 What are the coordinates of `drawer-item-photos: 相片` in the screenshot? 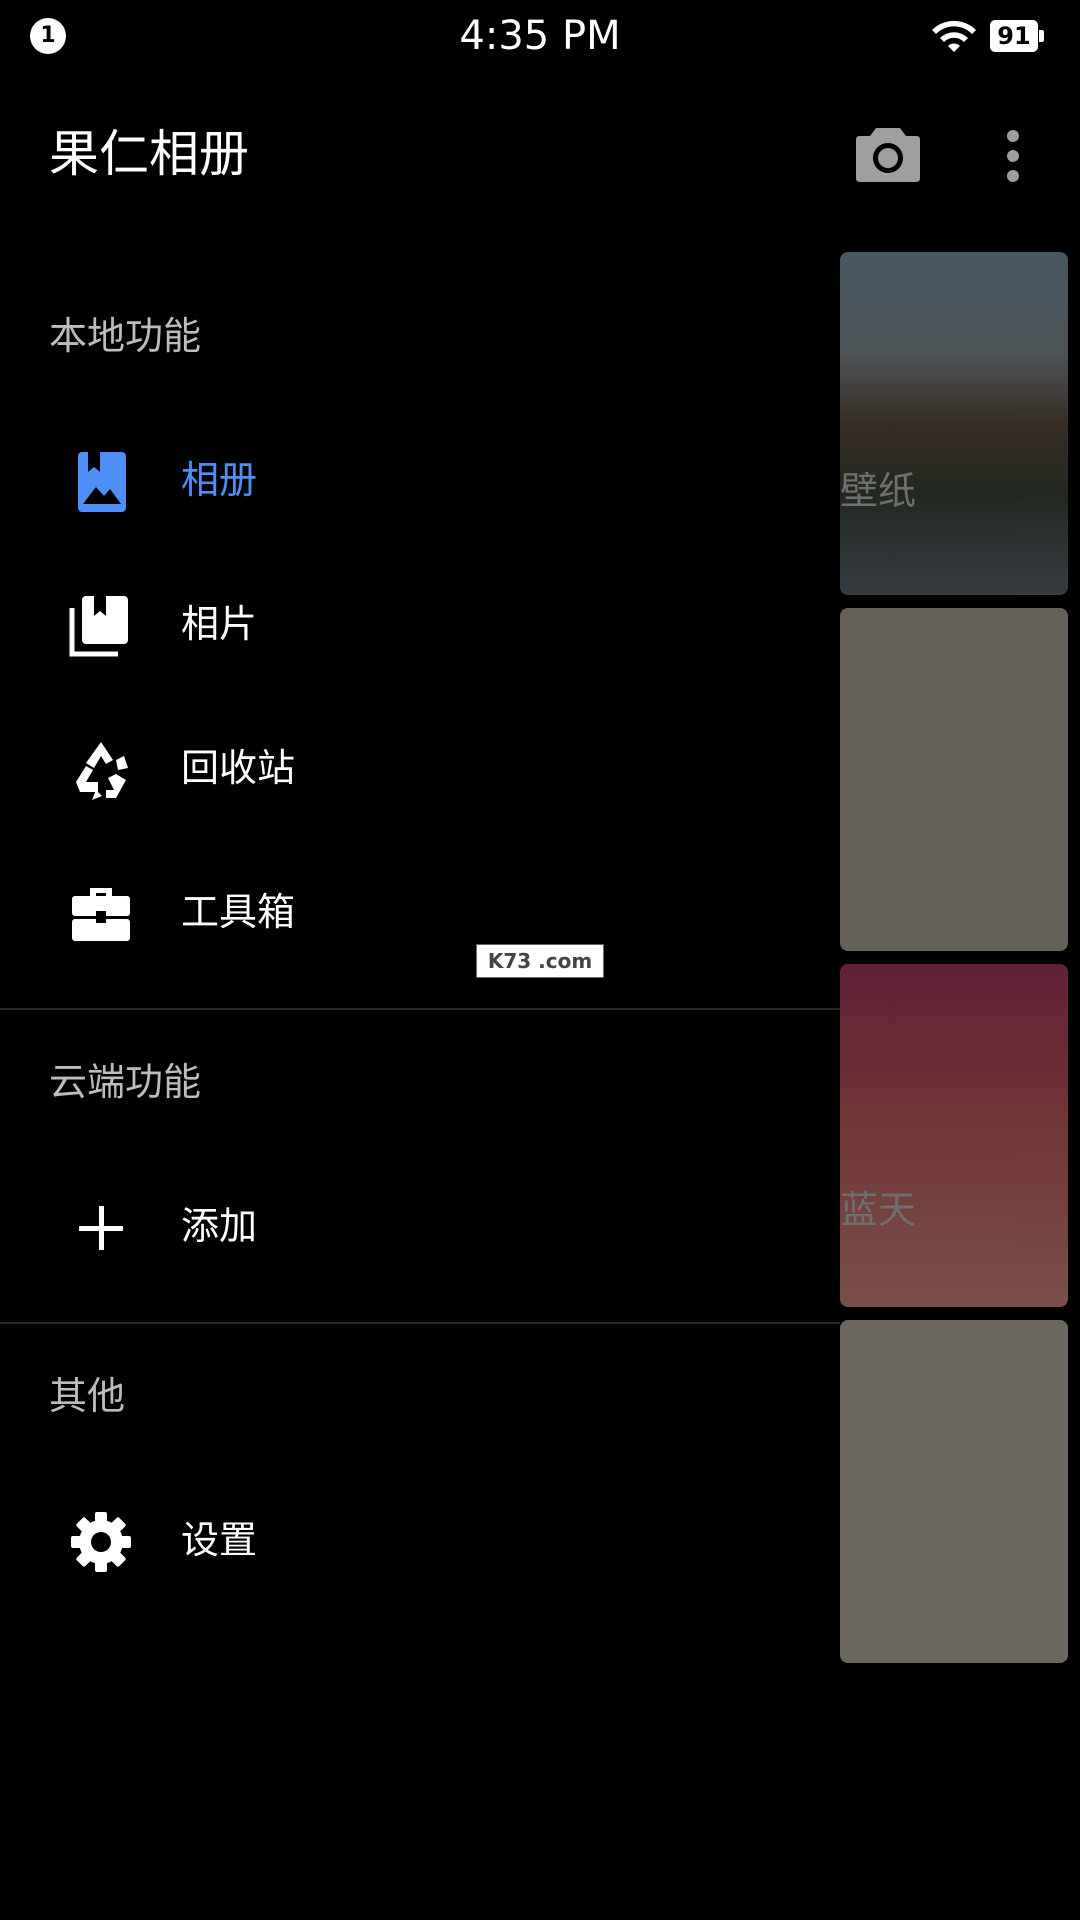 It's located at (420, 624).